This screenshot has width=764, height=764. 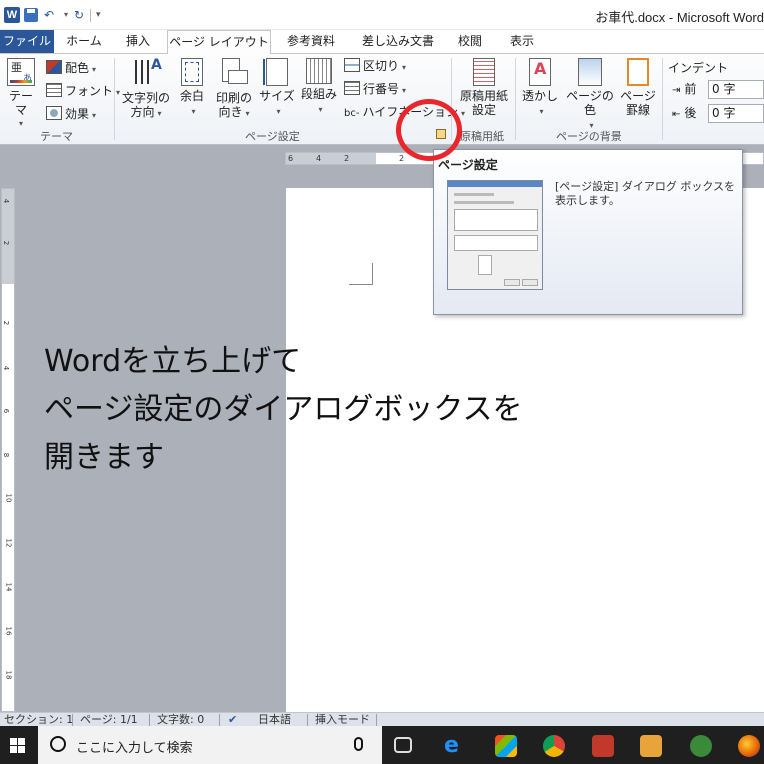 I want to click on group-label-theme: テーマ, so click(x=56, y=136).